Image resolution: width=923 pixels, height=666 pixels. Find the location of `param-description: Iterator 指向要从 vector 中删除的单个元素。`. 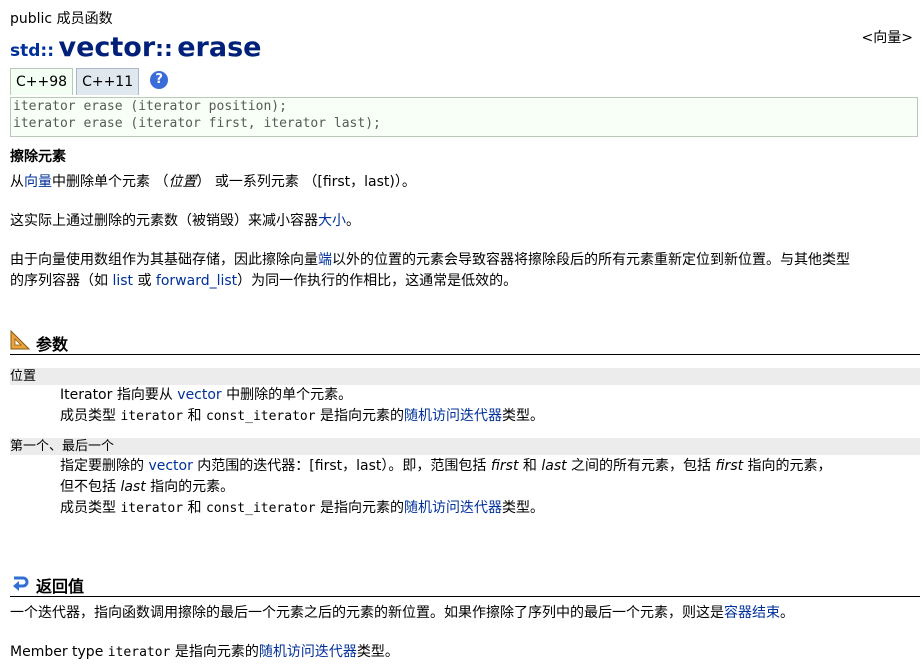

param-description: Iterator 指向要从 vector 中删除的单个元素。 is located at coordinates (489, 395).